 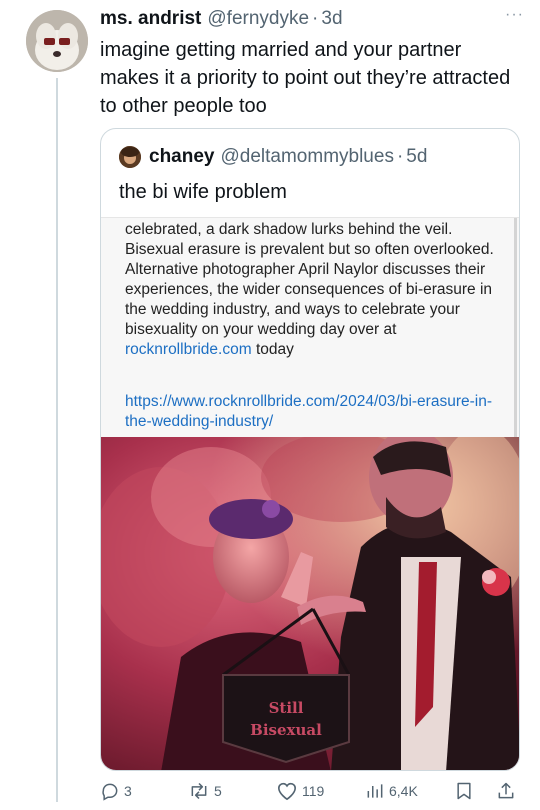 I want to click on quote-author-avatar, so click(x=130, y=157).